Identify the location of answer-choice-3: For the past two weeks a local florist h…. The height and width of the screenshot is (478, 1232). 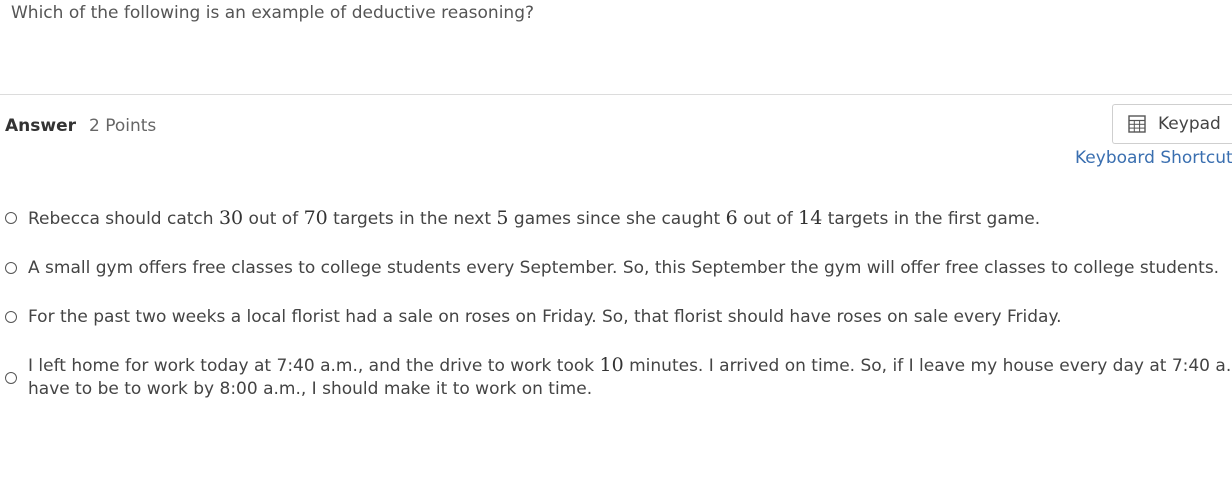
(616, 317).